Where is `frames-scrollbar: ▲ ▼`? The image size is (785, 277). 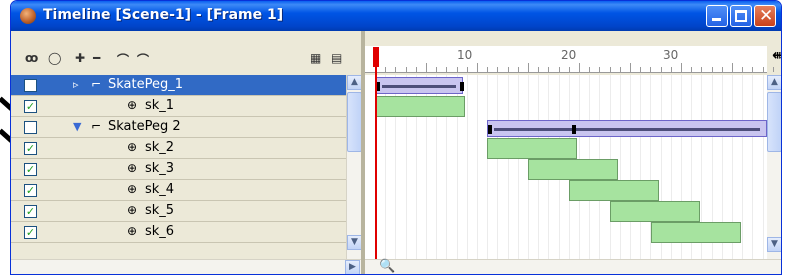 frames-scrollbar: ▲ ▼ is located at coordinates (774, 168).